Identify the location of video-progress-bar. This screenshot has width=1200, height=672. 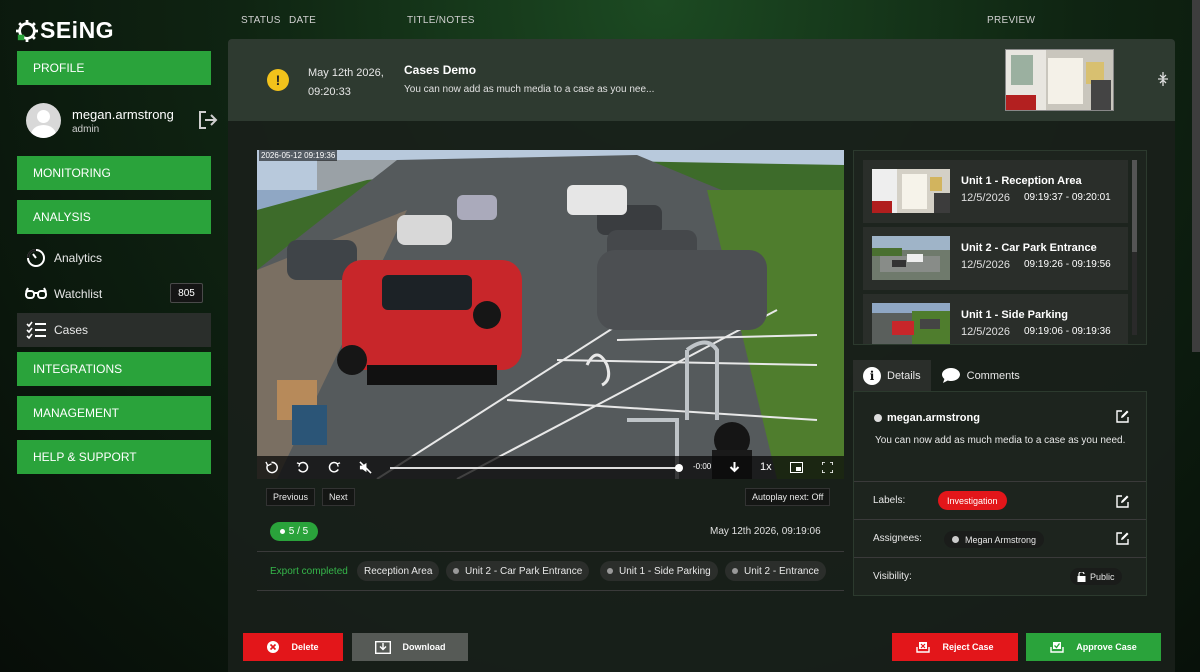
(536, 468).